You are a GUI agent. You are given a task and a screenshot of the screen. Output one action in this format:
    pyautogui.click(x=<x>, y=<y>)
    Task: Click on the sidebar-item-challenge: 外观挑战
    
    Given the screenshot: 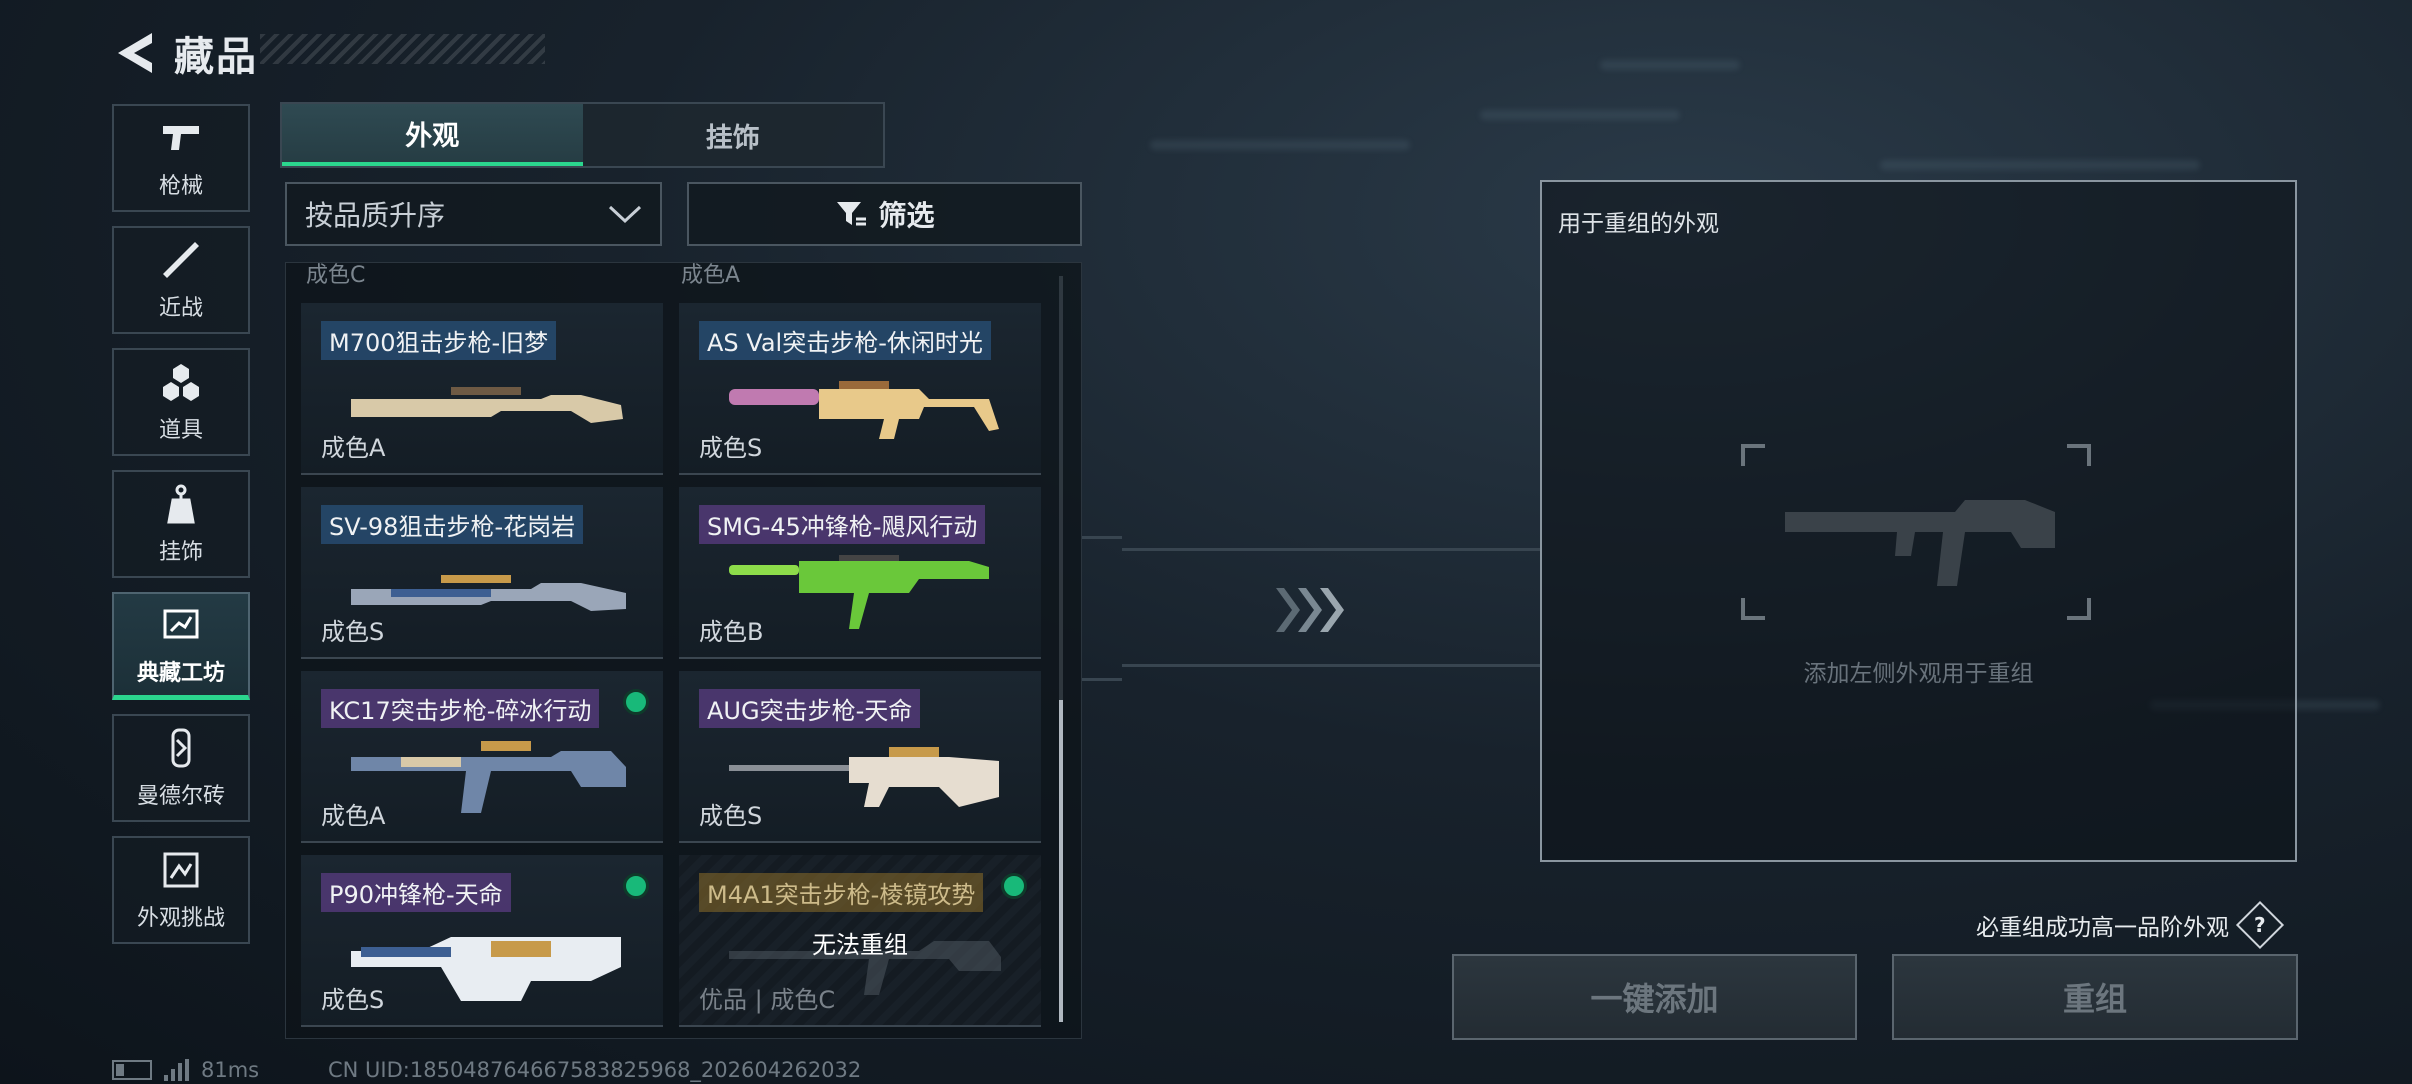 What is the action you would take?
    pyautogui.click(x=181, y=890)
    